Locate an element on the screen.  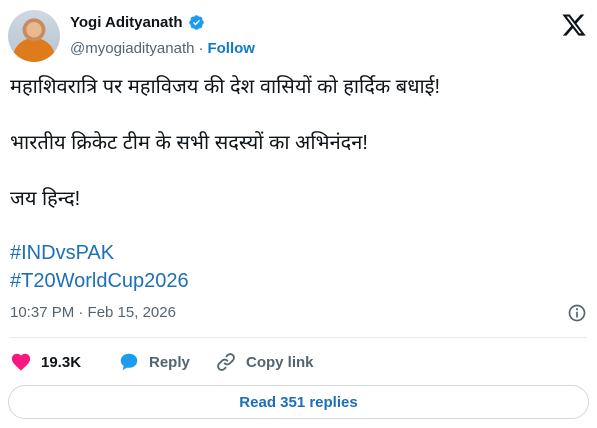
tweet-paragraph: जय हिन्द! is located at coordinates (45, 199).